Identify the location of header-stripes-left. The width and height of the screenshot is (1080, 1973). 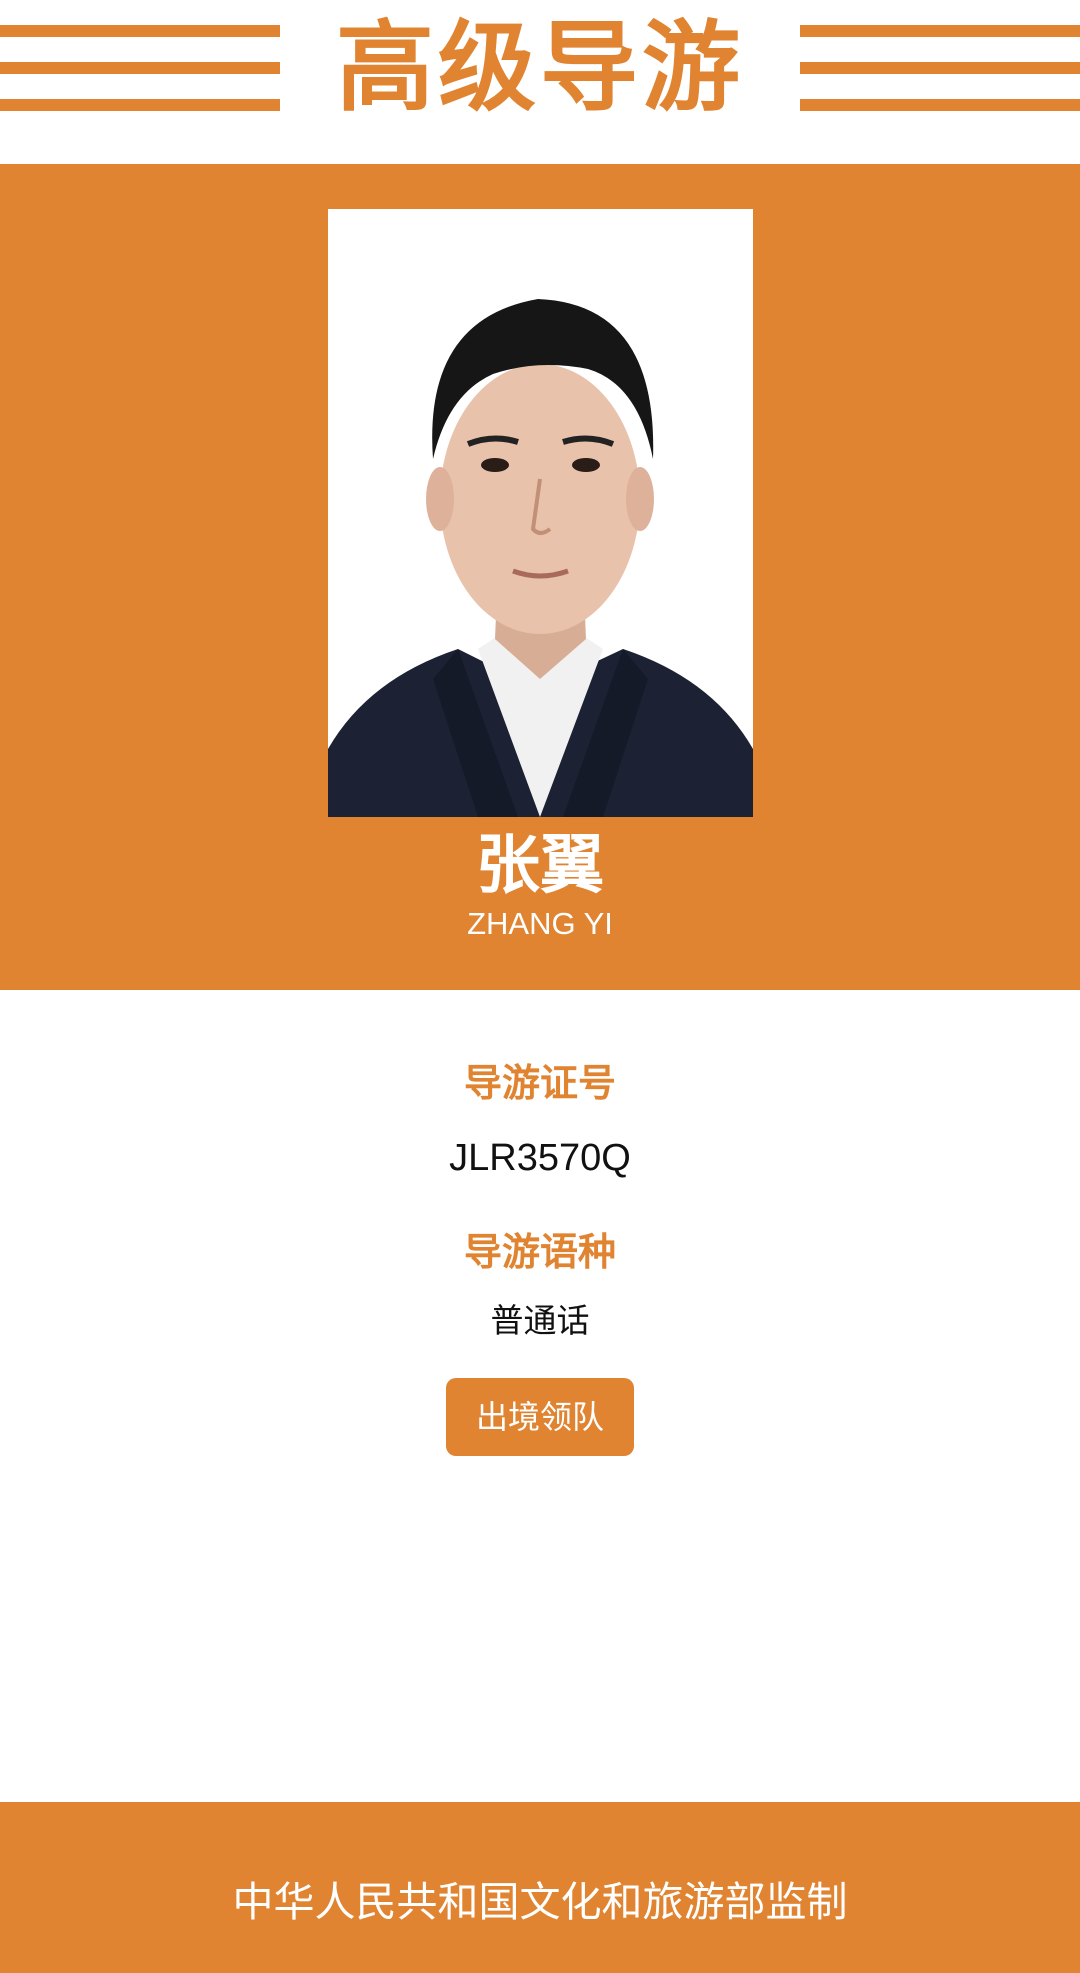
(140, 68).